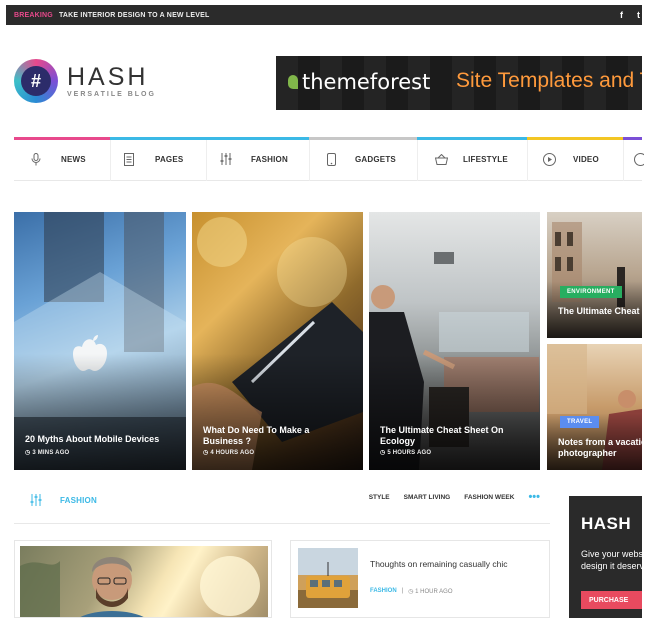  I want to click on more-dots-icon: •••, so click(534, 497).